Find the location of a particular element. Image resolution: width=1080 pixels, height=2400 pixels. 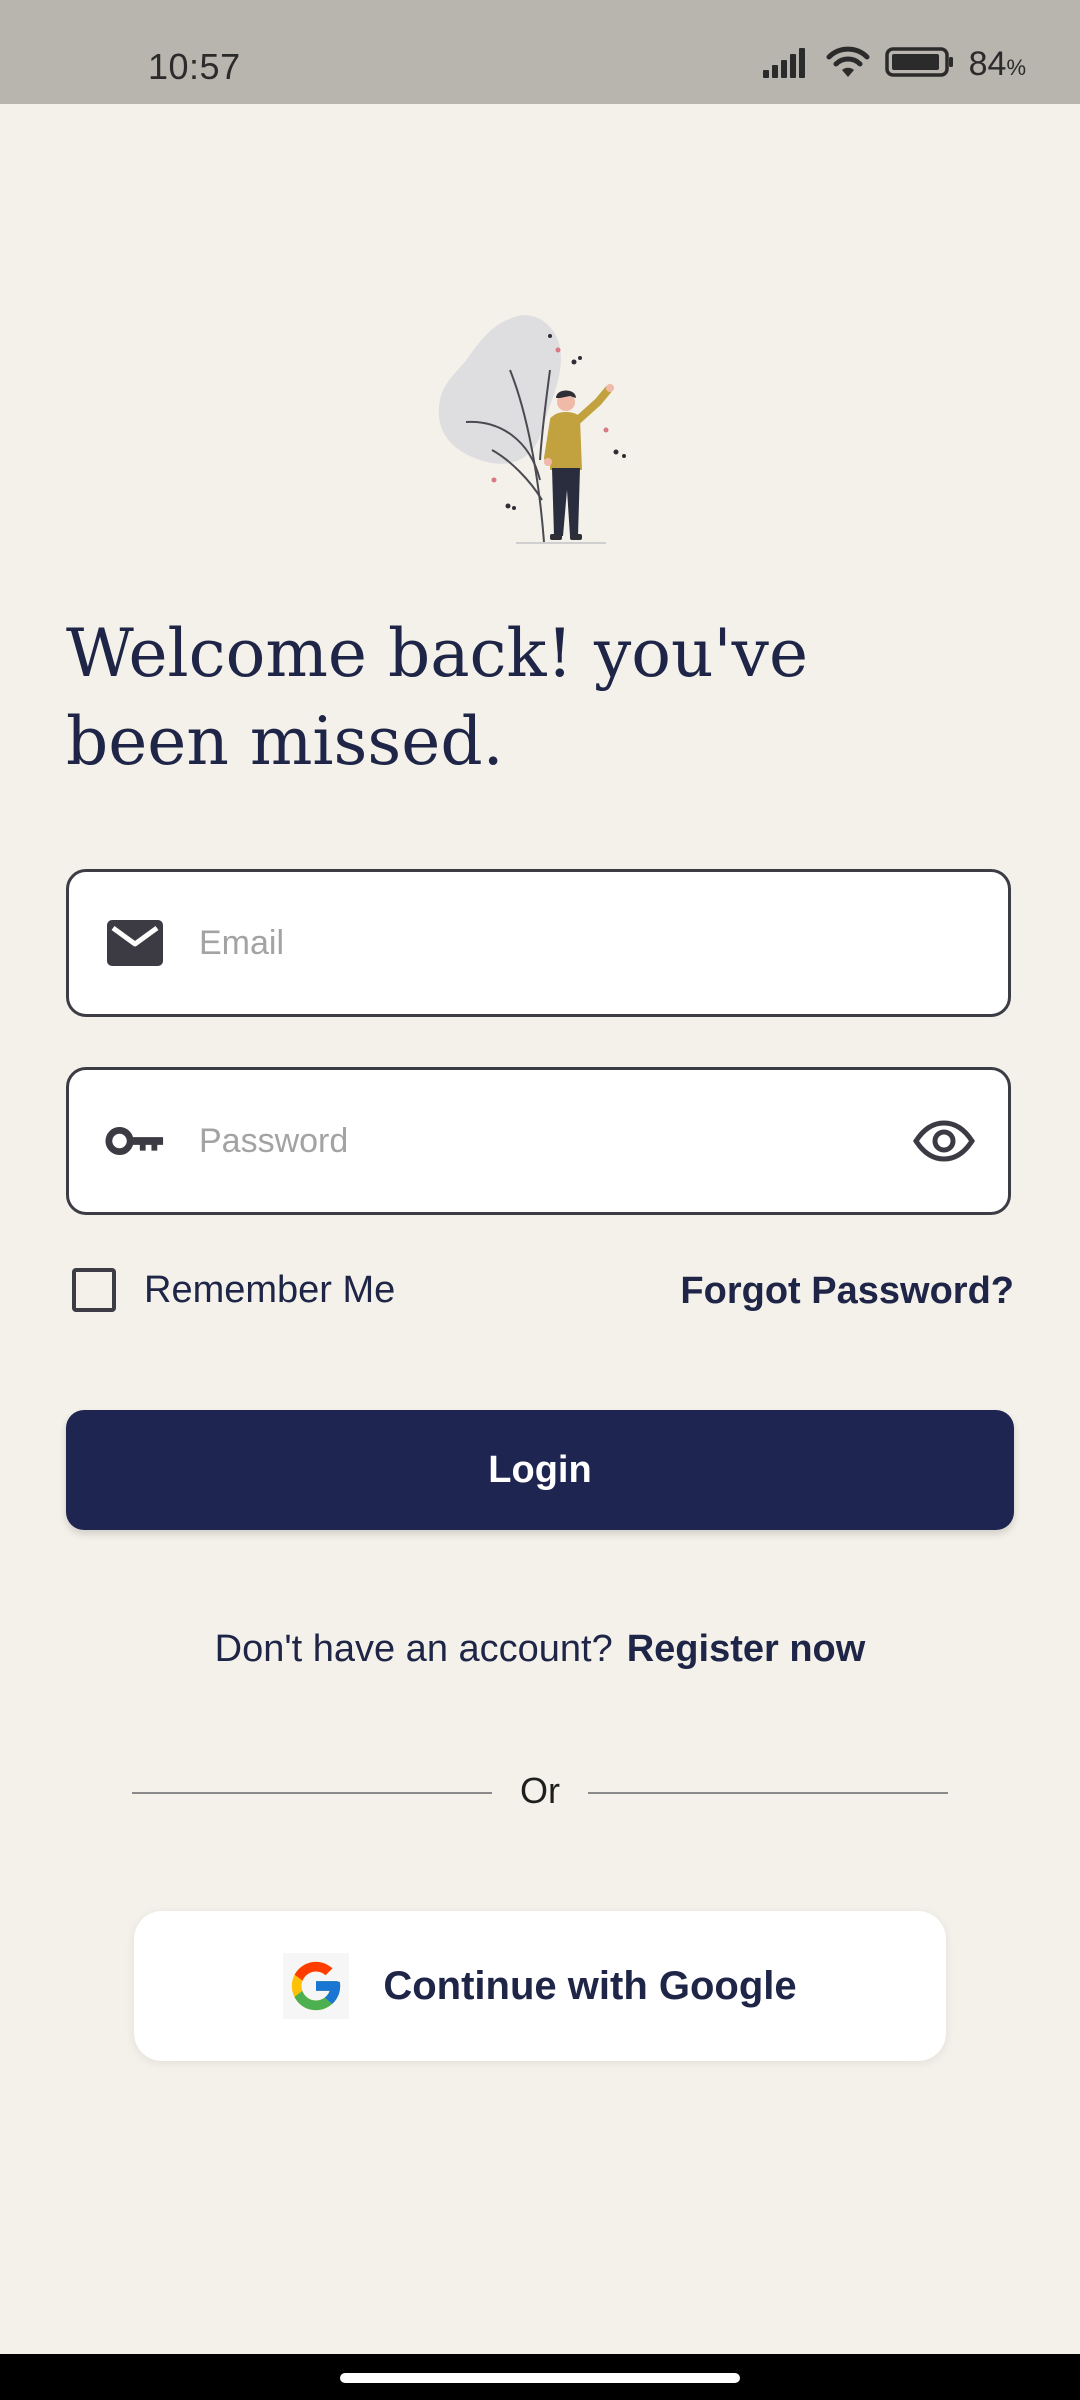

email-input is located at coordinates (539, 943).